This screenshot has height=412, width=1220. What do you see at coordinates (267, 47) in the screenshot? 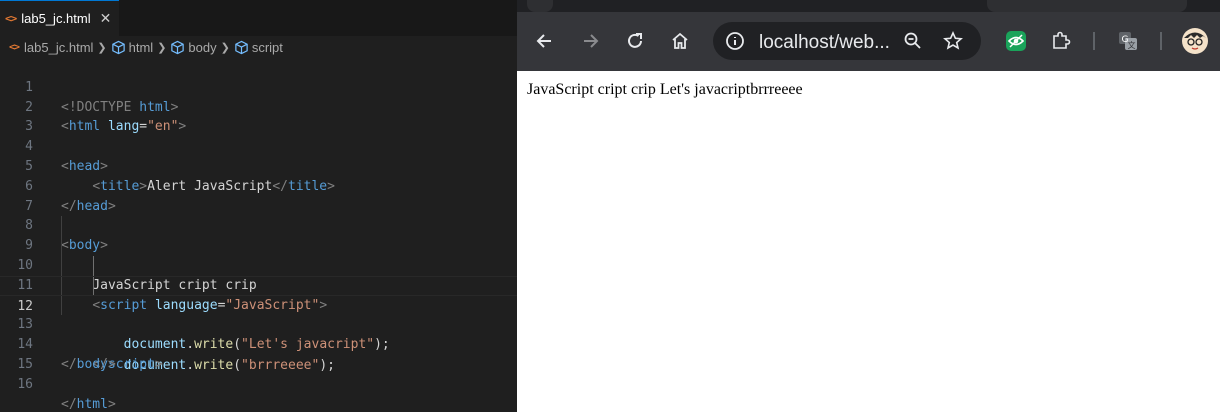
I see `breadcrumb-script-label: script` at bounding box center [267, 47].